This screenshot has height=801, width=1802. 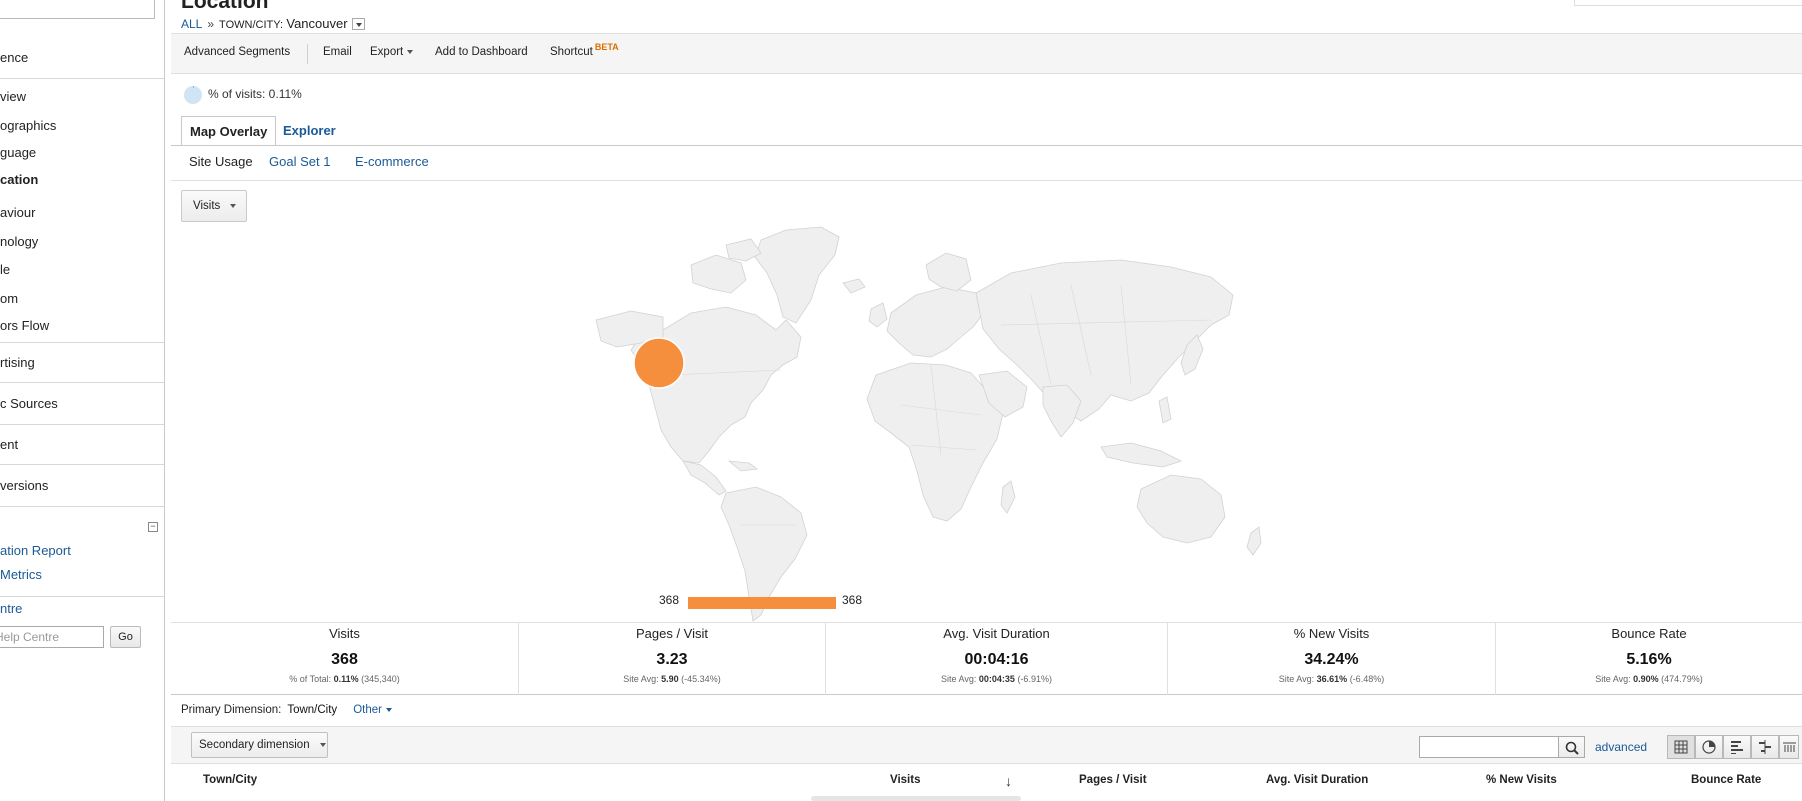 What do you see at coordinates (1317, 780) in the screenshot?
I see `column-header-avg-visit-duration: Avg. Visit Duration` at bounding box center [1317, 780].